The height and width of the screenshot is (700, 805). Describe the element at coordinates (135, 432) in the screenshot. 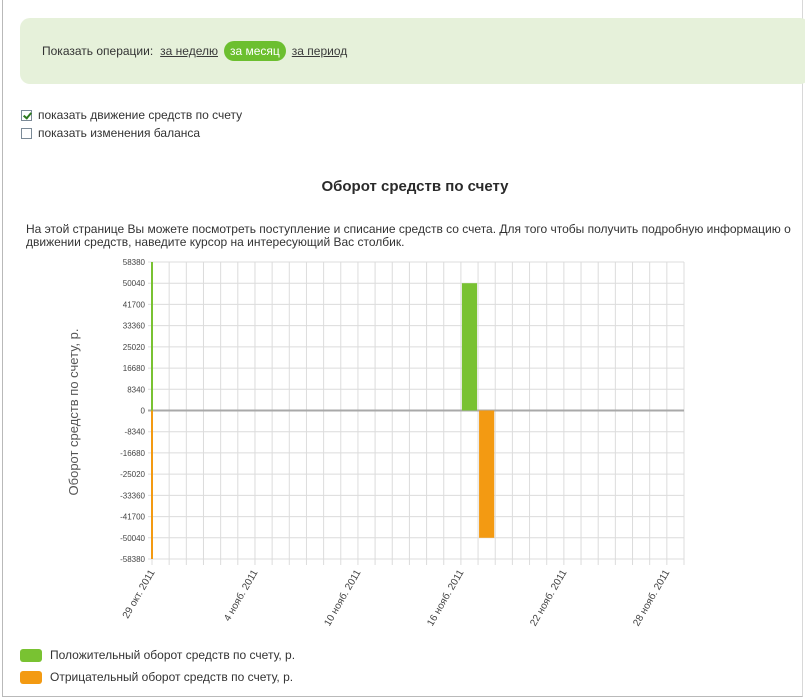

I see `y-tick-label: -8340` at that location.